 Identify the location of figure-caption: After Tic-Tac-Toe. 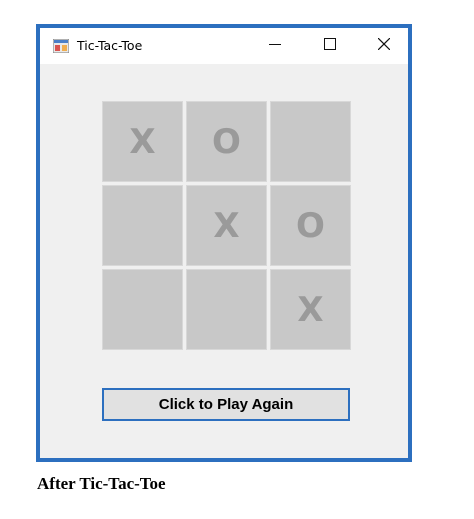
(101, 483).